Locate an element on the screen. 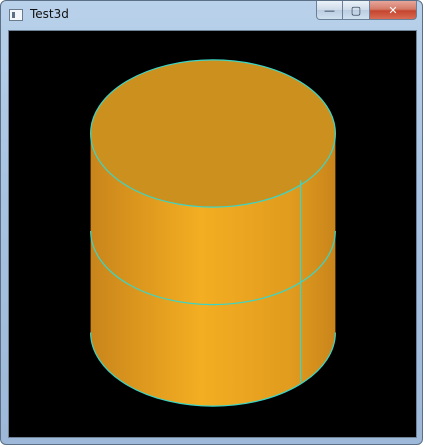 The height and width of the screenshot is (447, 425). maximize-icon: ▢ is located at coordinates (356, 10).